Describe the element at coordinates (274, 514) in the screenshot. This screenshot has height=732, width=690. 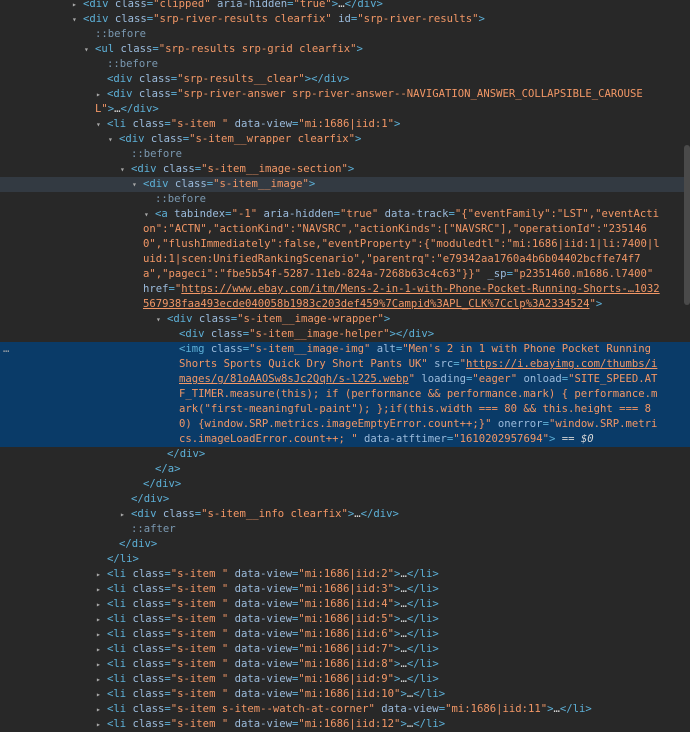
I see `markup-token: "s-item__info clearfix"` at that location.